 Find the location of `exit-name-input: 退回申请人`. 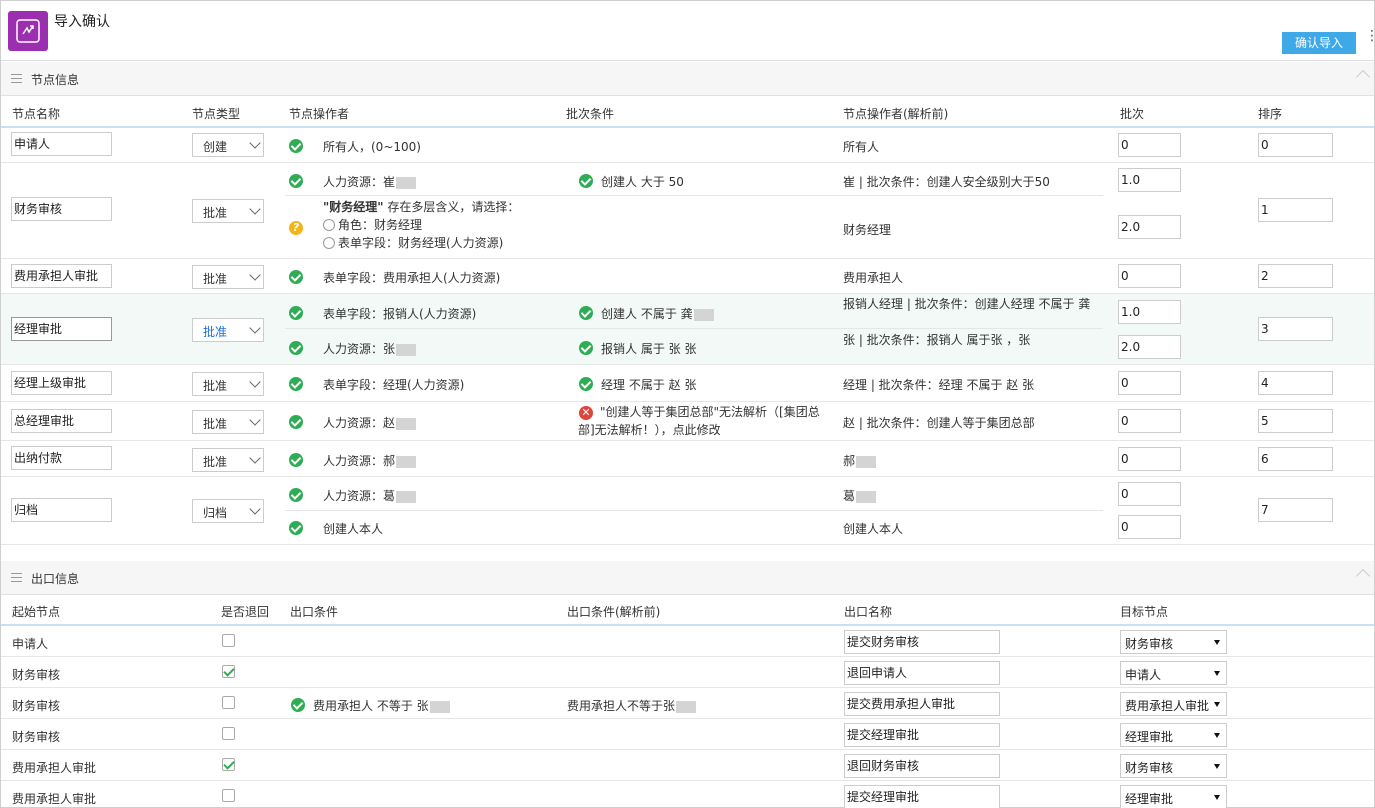

exit-name-input: 退回申请人 is located at coordinates (922, 673).